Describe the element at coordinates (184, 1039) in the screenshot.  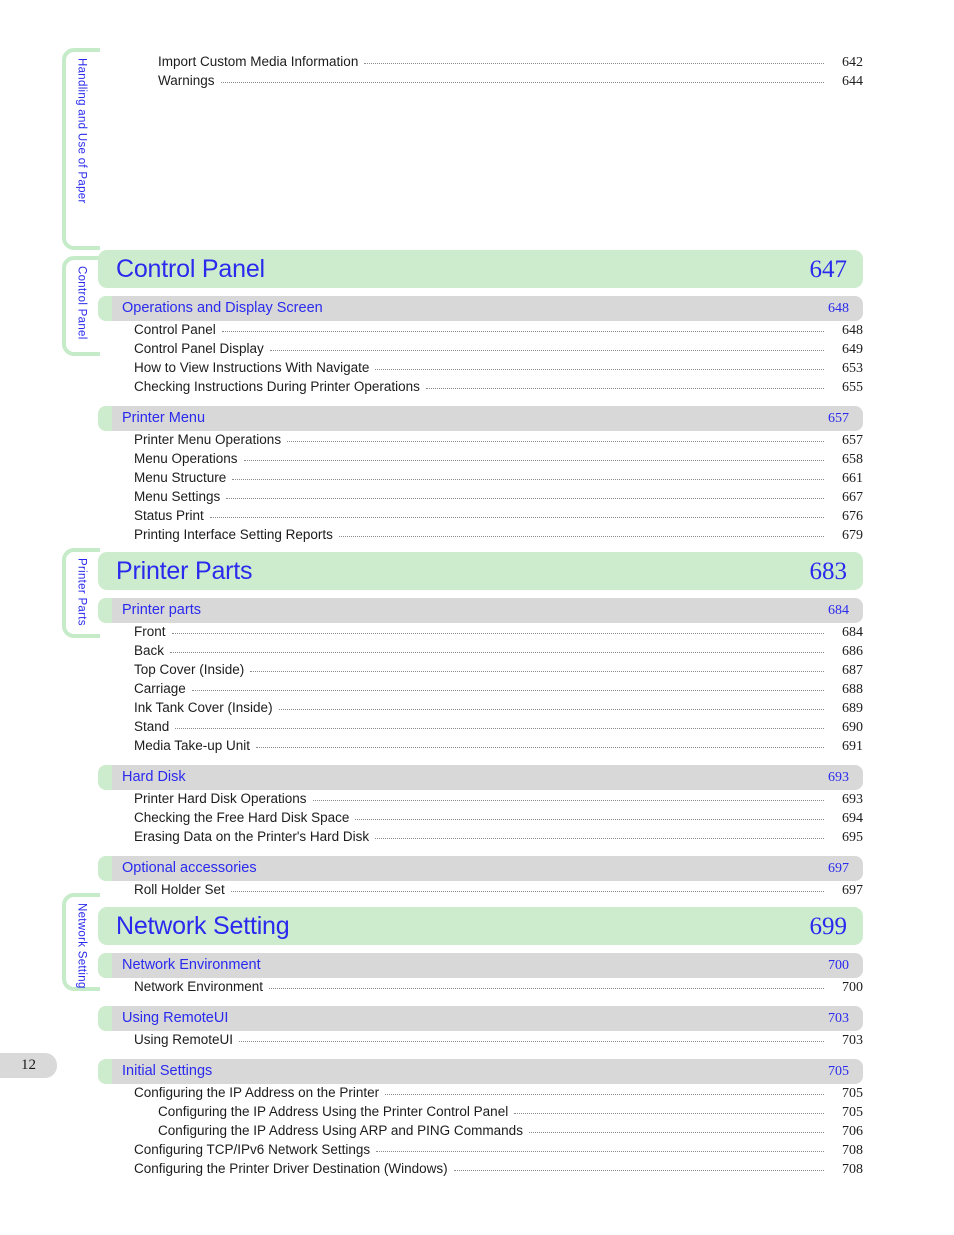
I see `toc-entry-title: Using RemoteUI` at that location.